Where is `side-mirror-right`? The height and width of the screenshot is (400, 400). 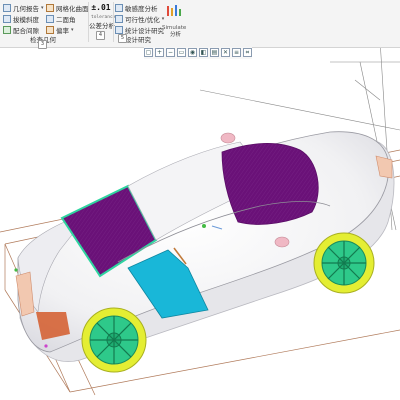
side-mirror-right is located at coordinates (228, 138).